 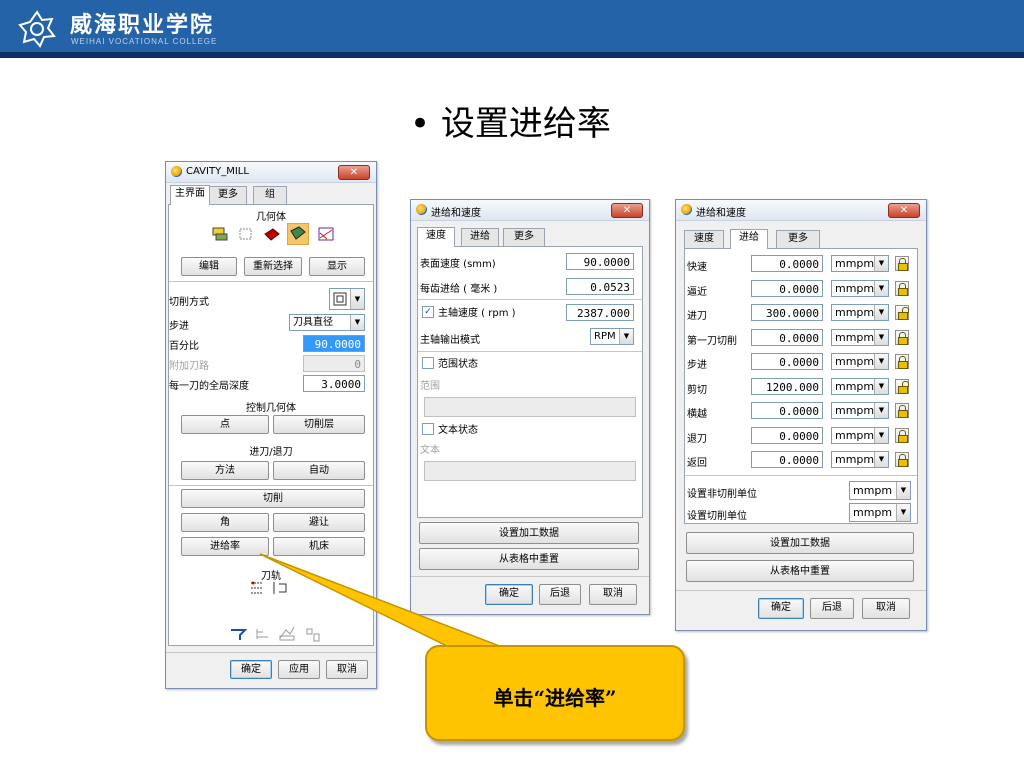 What do you see at coordinates (787, 312) in the screenshot?
I see `feed-row-input: 300.0000` at bounding box center [787, 312].